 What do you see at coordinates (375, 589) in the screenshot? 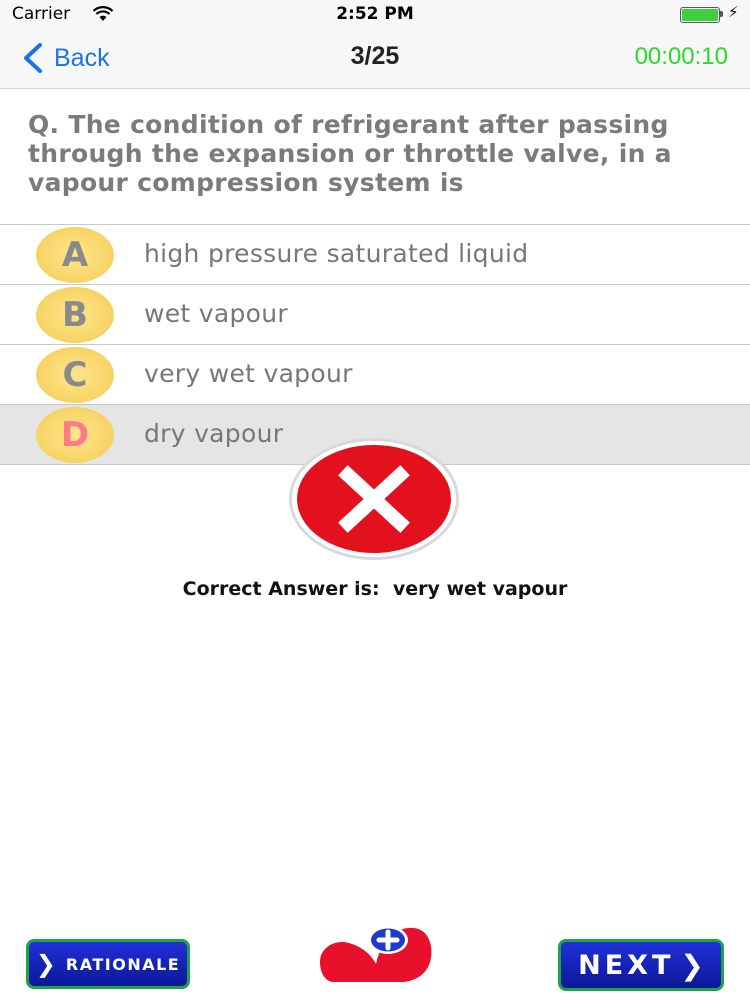
I see `correct-answer-text: Correct Answer is: very wet vapour` at bounding box center [375, 589].